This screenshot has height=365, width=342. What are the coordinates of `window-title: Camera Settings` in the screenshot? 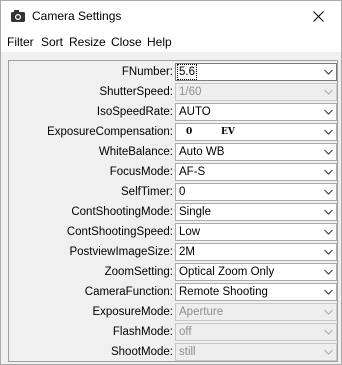 It's located at (77, 16).